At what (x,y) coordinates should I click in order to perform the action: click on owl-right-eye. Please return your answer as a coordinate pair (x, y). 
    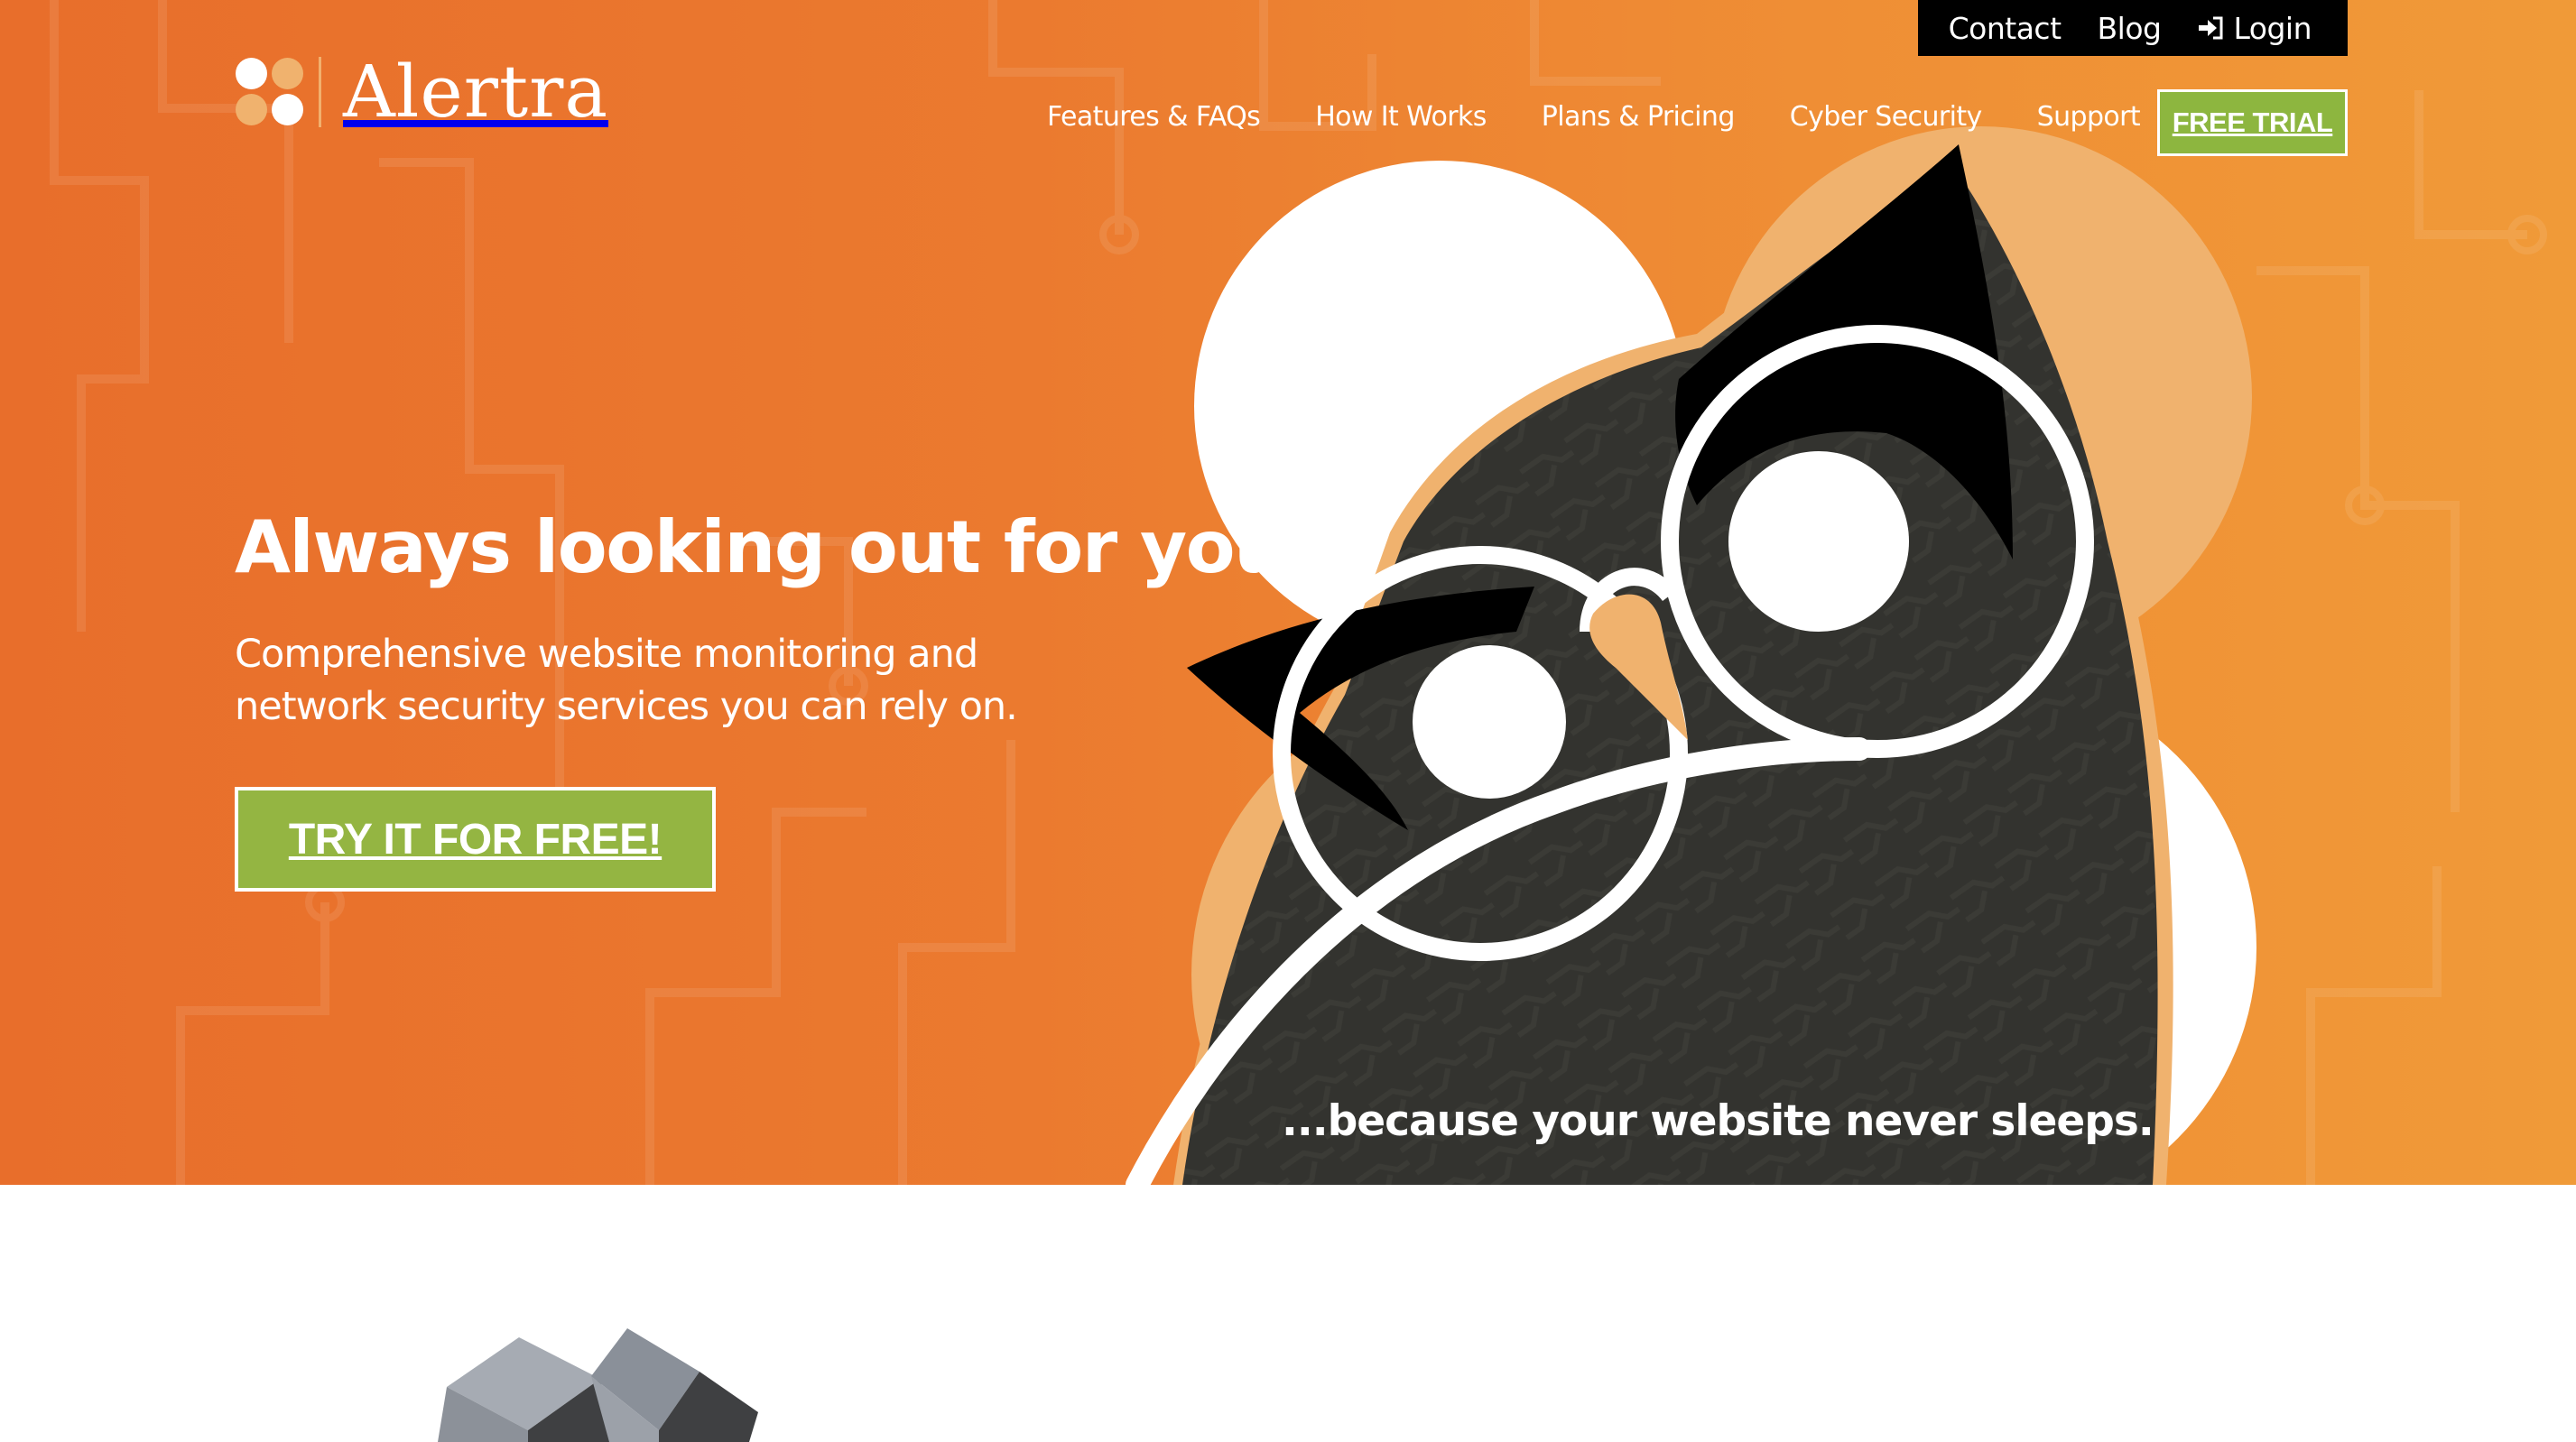
    Looking at the image, I should click on (1818, 541).